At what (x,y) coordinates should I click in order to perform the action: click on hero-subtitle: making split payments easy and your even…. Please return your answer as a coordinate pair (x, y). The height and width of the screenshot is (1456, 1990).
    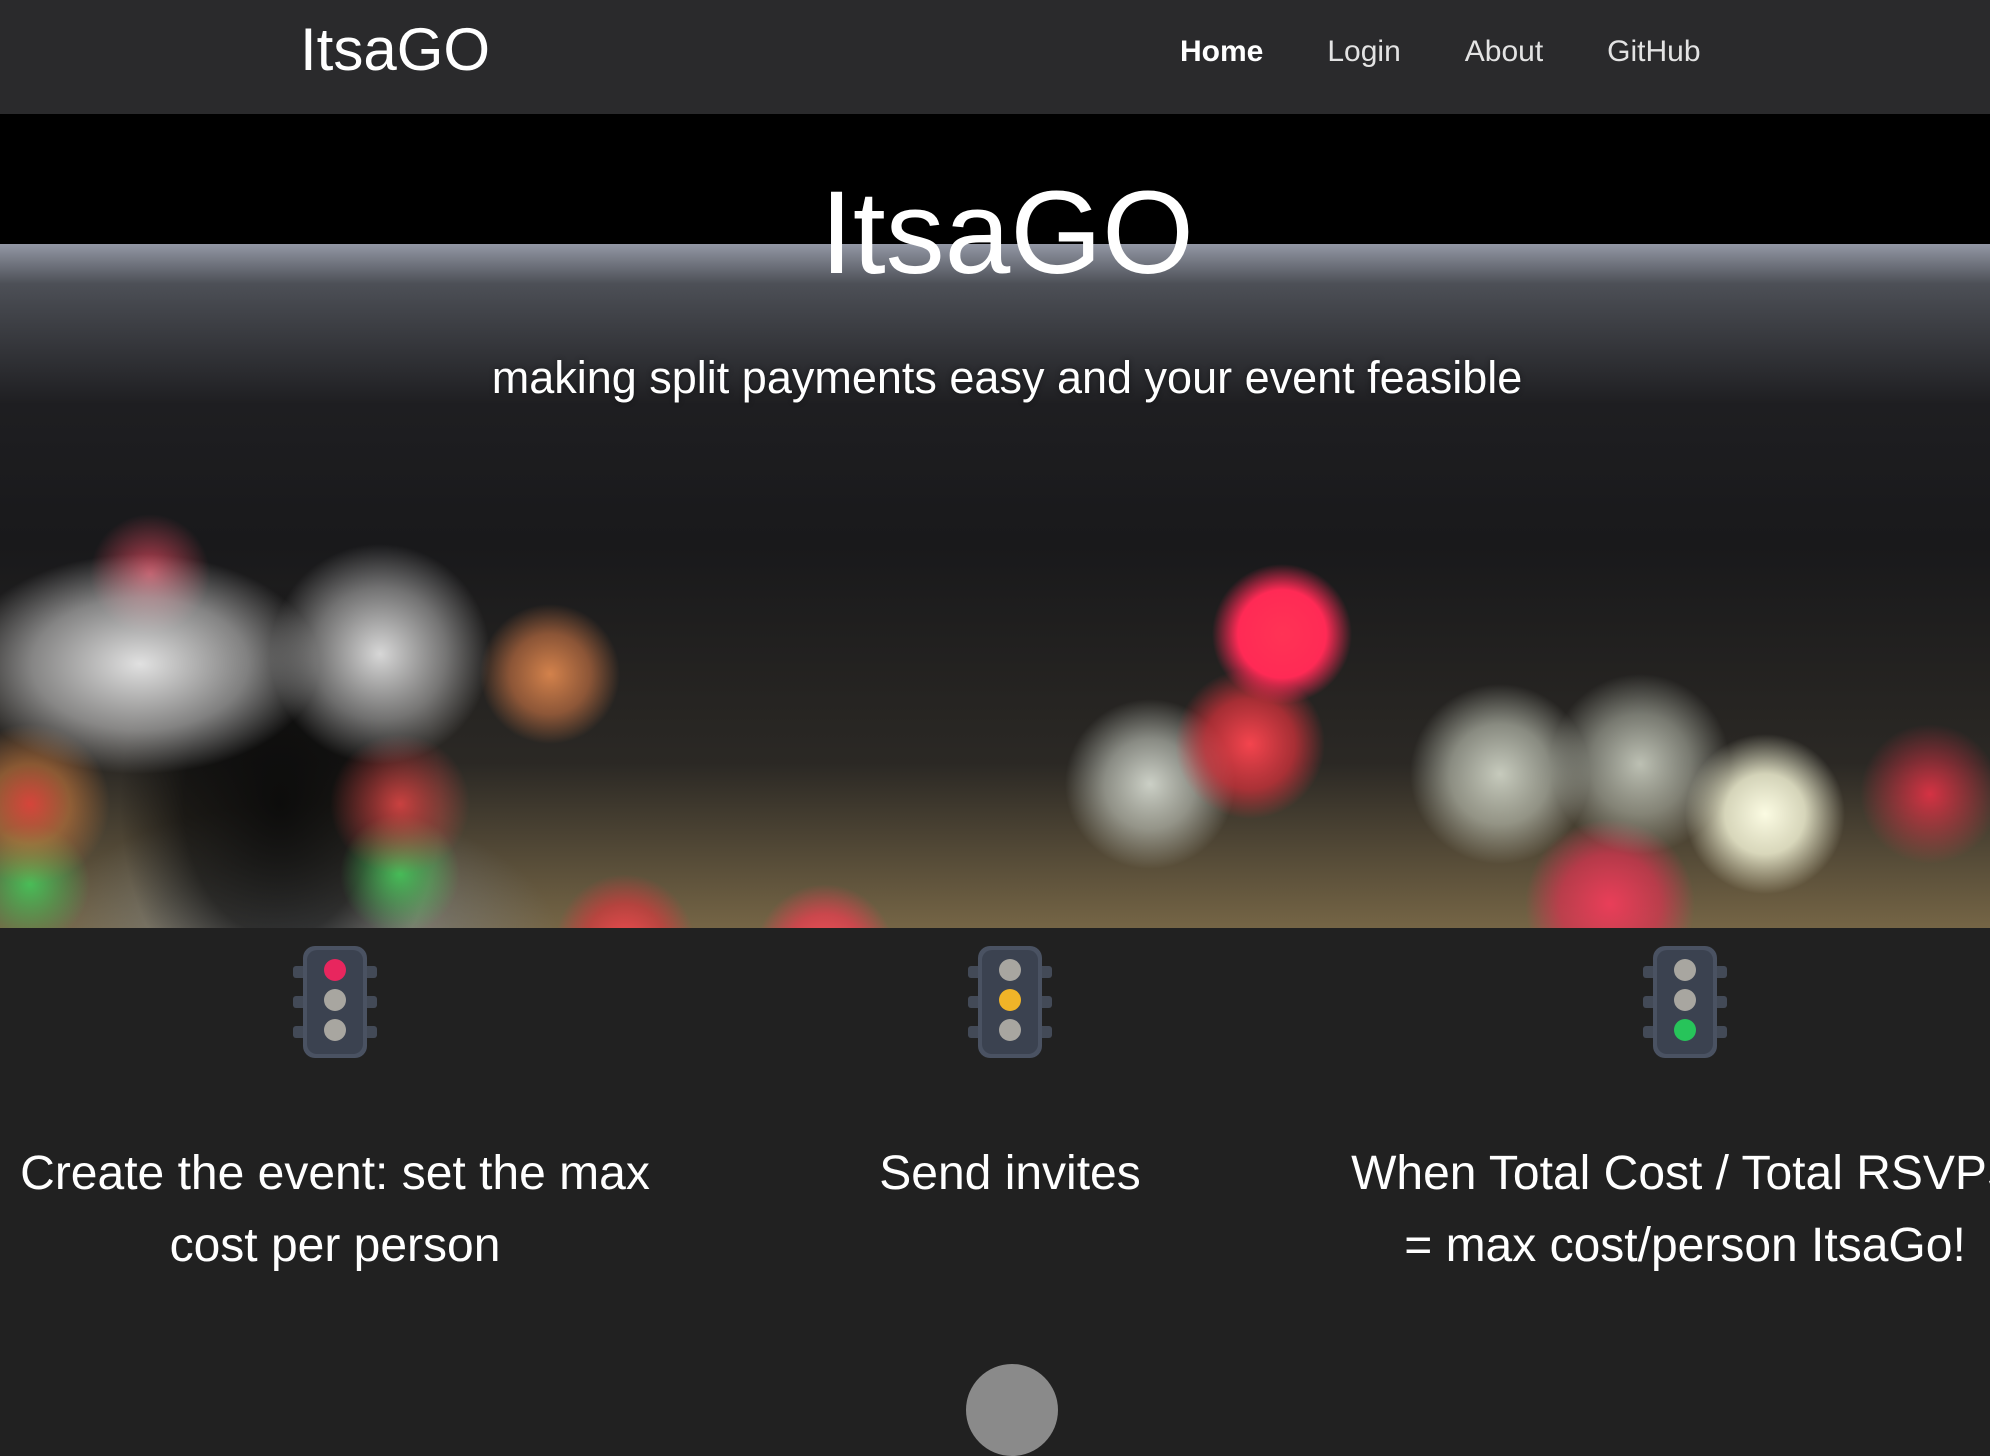
    Looking at the image, I should click on (1007, 377).